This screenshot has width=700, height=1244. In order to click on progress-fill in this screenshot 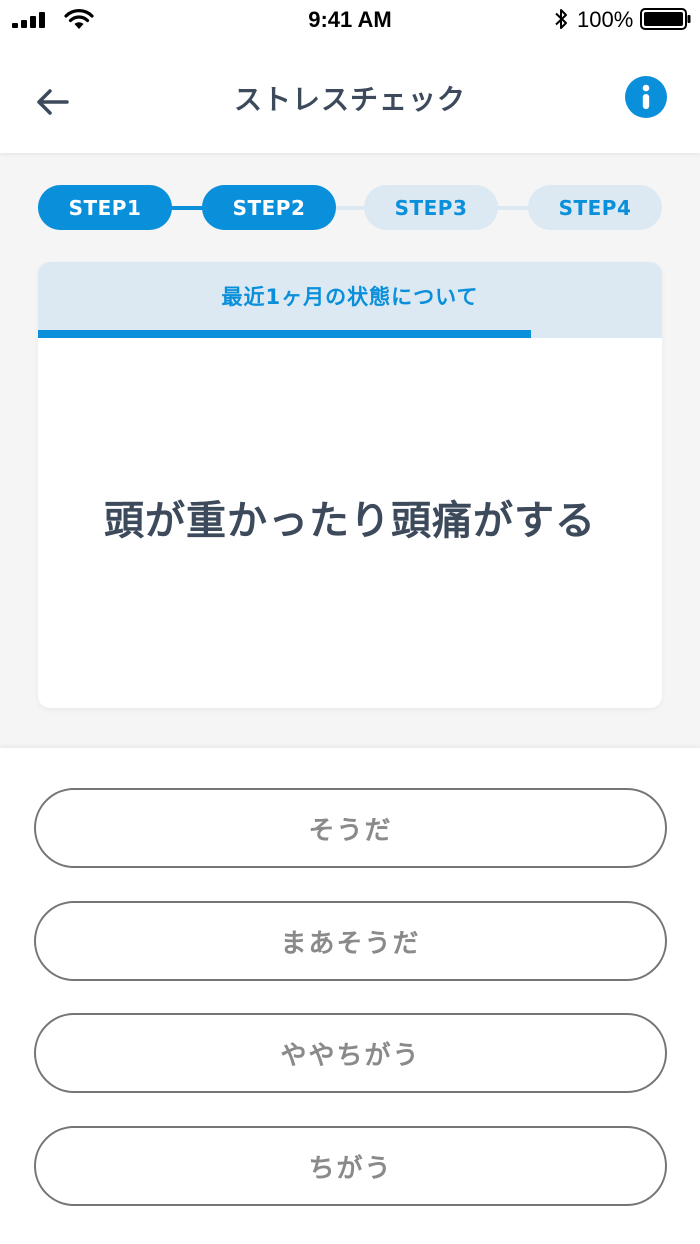, I will do `click(284, 334)`.